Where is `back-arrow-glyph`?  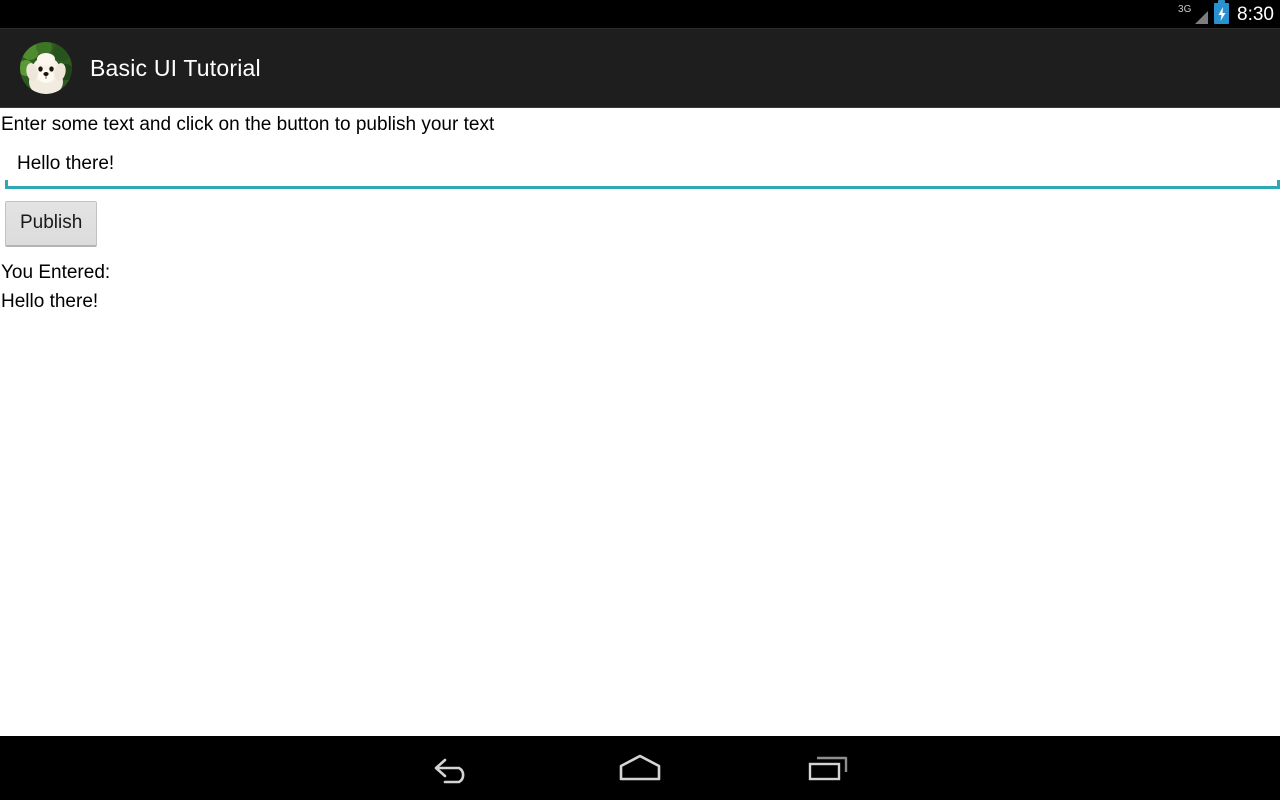 back-arrow-glyph is located at coordinates (449, 771).